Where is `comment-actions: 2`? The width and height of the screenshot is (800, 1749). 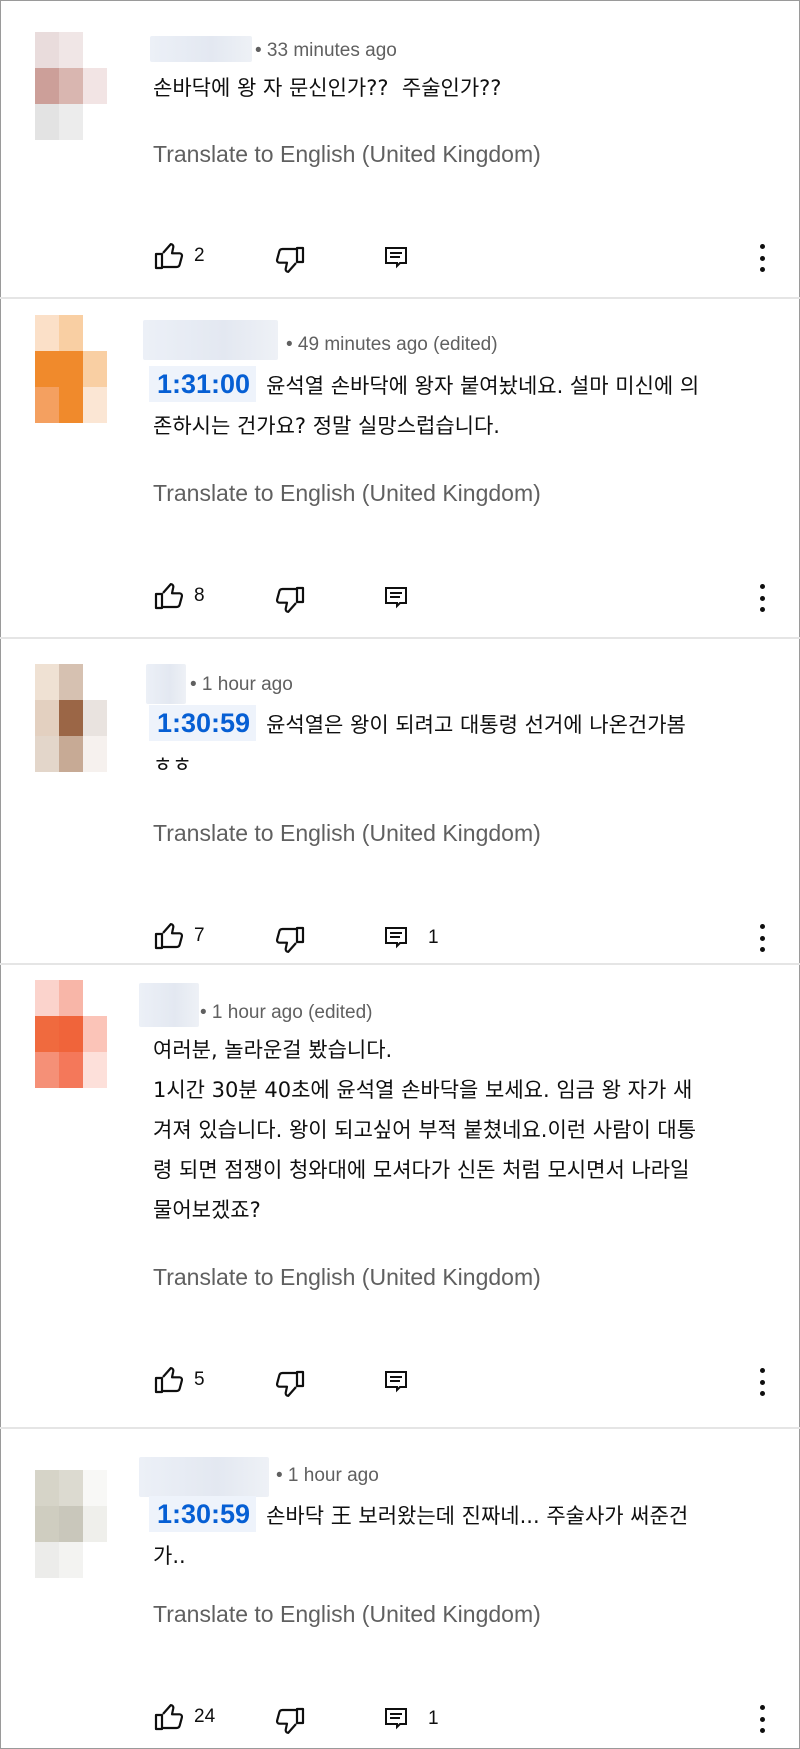 comment-actions: 2 is located at coordinates (399, 258).